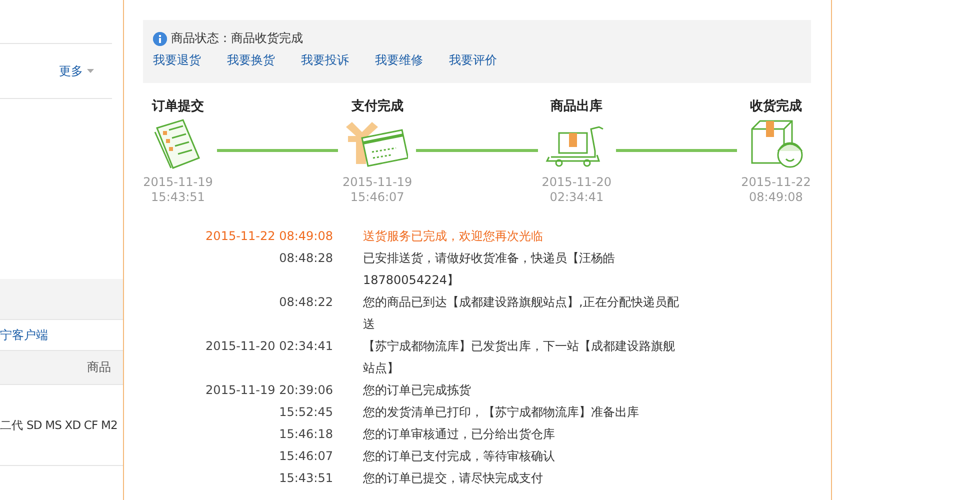  Describe the element at coordinates (305, 412) in the screenshot. I see `log-time: 15:52:45` at that location.